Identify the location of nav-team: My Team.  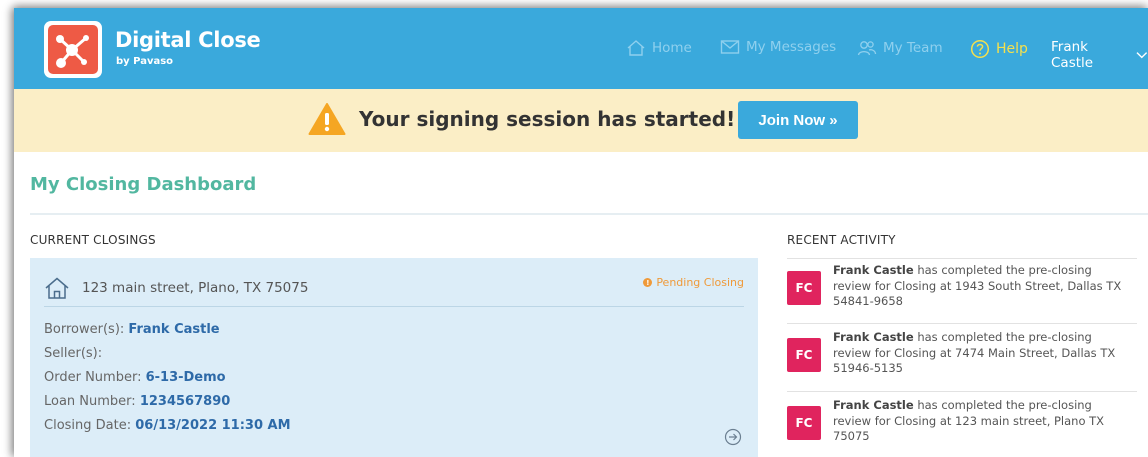
(900, 48).